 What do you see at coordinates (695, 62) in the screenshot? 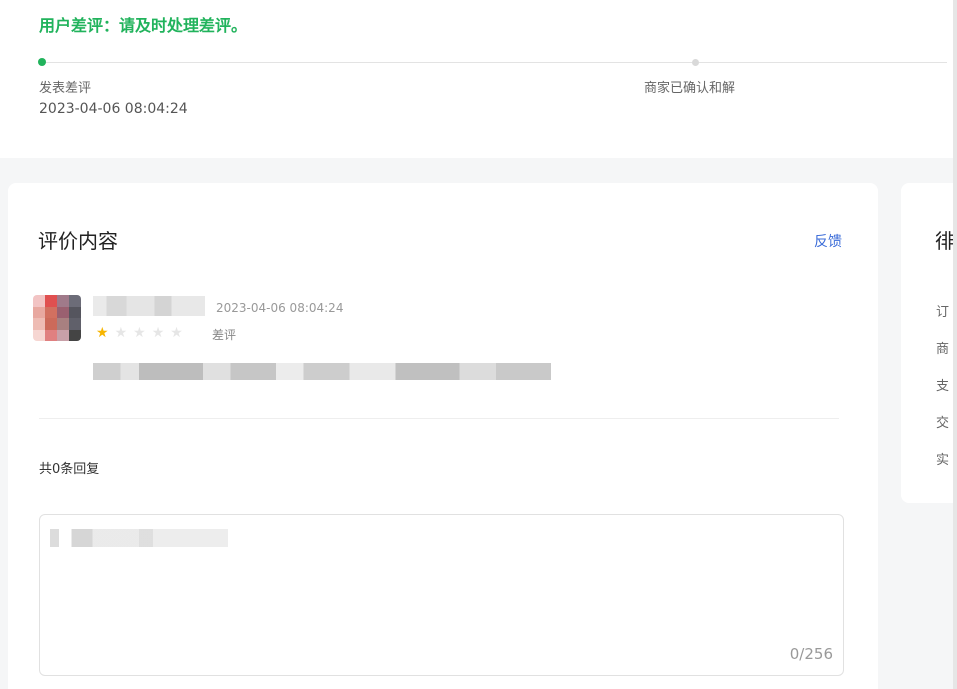
I see `step-2-dot` at bounding box center [695, 62].